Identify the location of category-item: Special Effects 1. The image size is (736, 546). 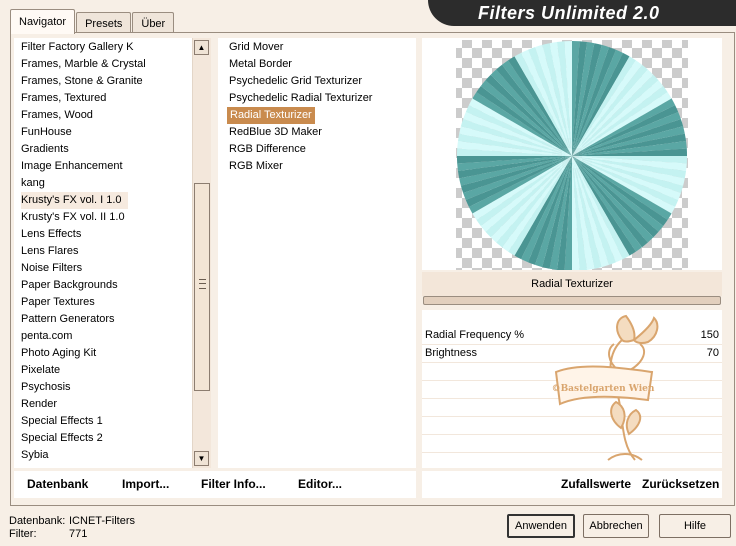
(62, 421).